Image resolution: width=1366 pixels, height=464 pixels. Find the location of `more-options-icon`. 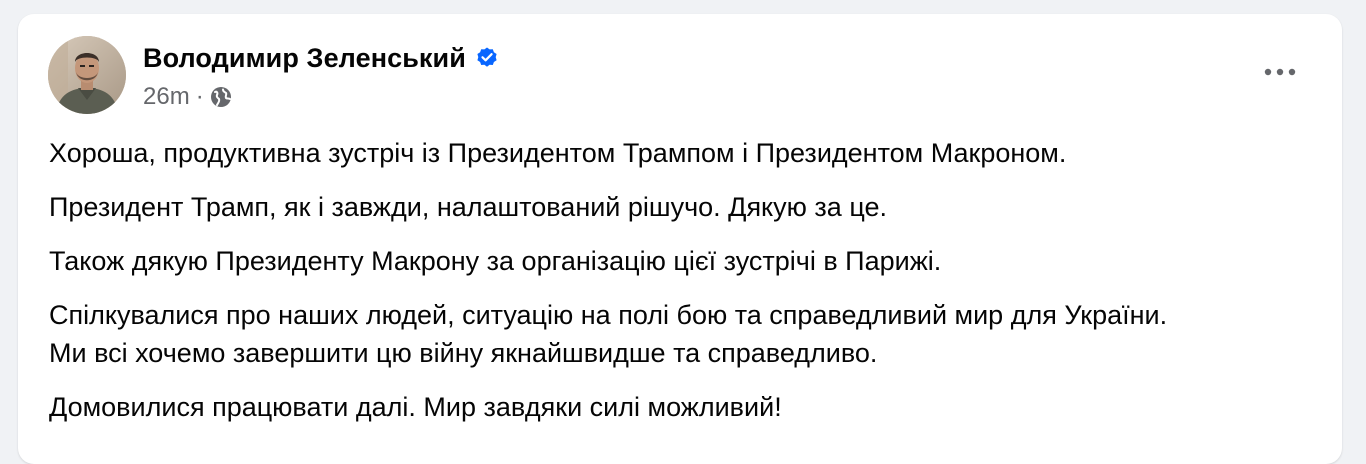

more-options-icon is located at coordinates (1280, 72).